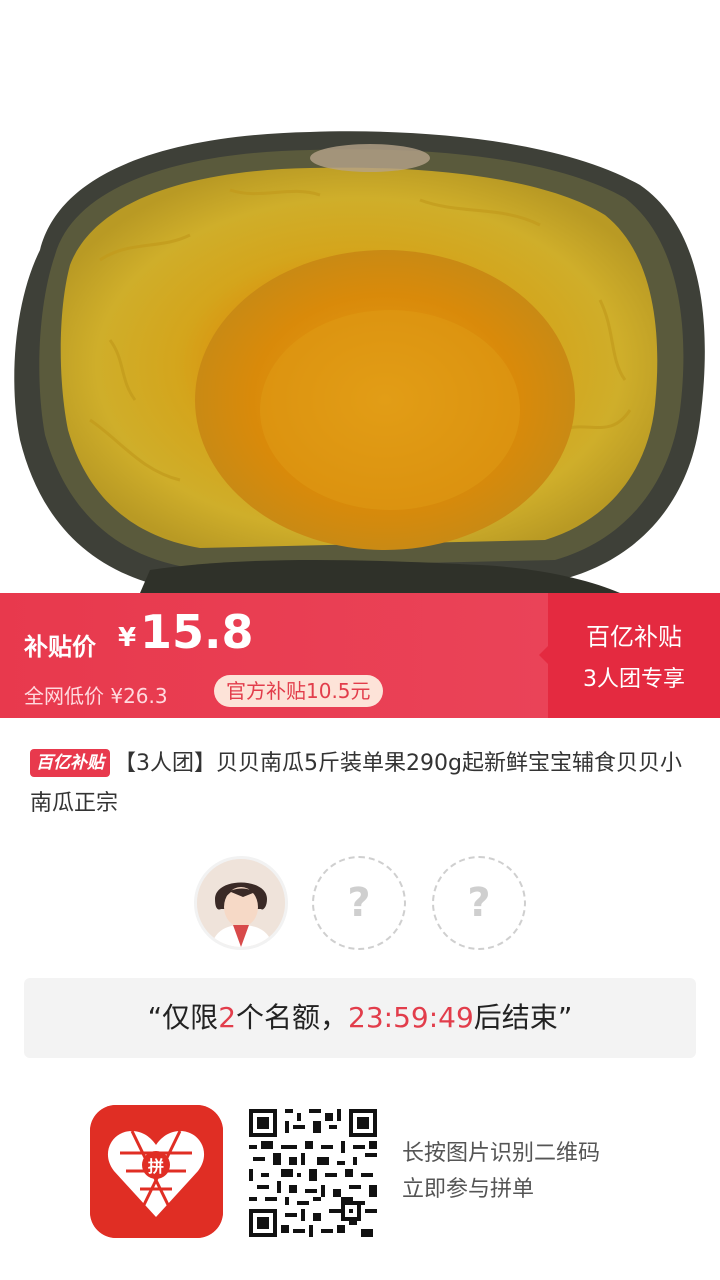 This screenshot has width=720, height=1280. What do you see at coordinates (298, 691) in the screenshot?
I see `official-subsidy-tag: 官方补贴10.5元` at bounding box center [298, 691].